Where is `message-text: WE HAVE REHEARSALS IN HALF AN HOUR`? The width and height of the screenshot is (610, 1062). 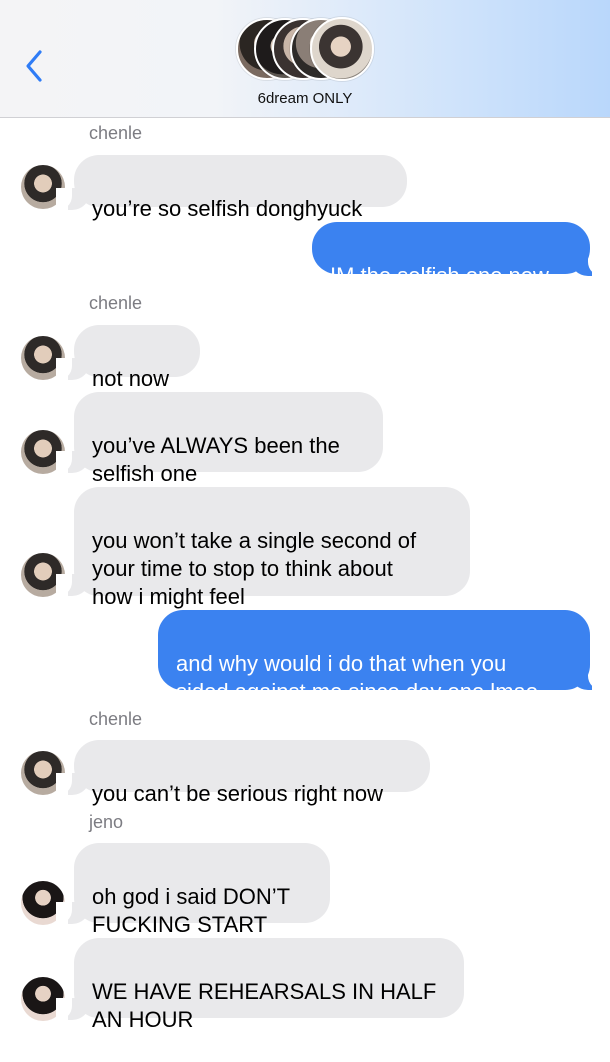 message-text: WE HAVE REHEARSALS IN HALF AN HOUR is located at coordinates (264, 1005).